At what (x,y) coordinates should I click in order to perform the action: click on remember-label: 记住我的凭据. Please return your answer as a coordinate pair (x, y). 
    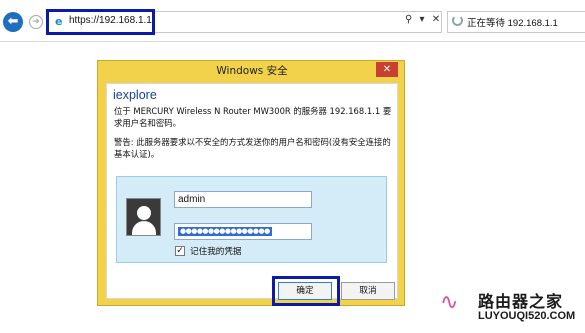
    Looking at the image, I should click on (216, 251).